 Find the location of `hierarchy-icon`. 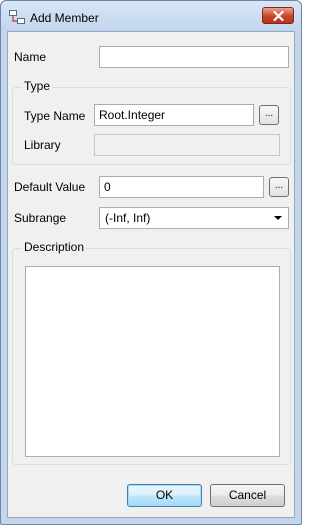

hierarchy-icon is located at coordinates (17, 17).